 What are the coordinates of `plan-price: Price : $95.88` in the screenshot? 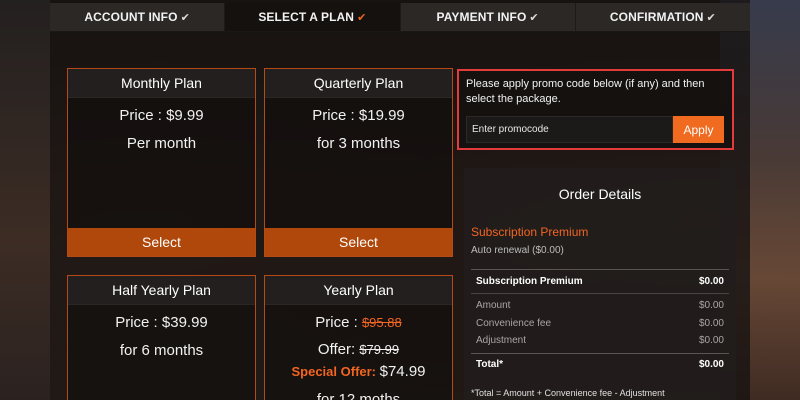 It's located at (358, 323).